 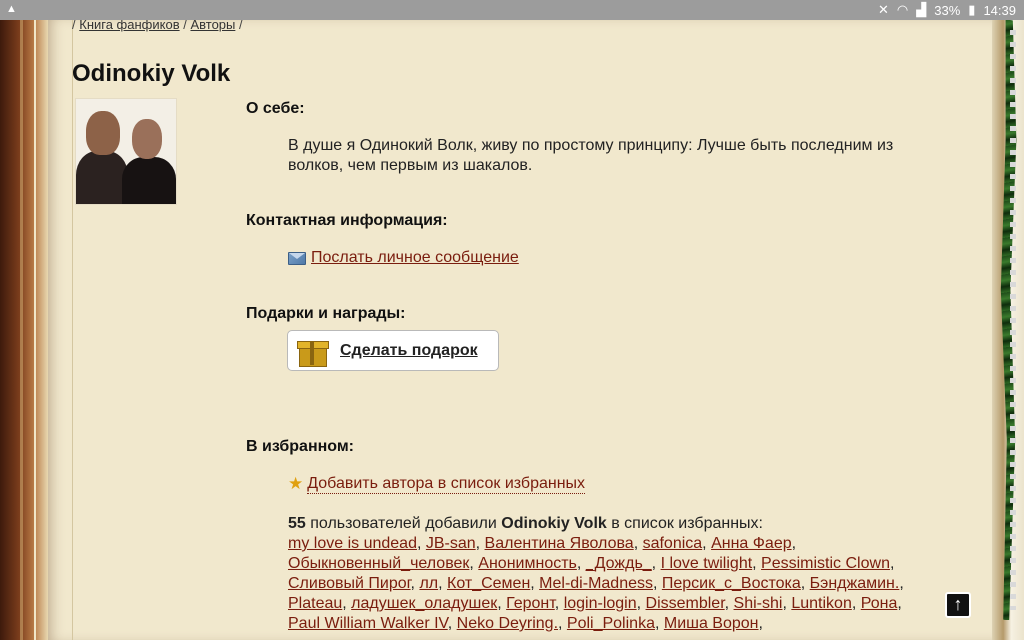 What do you see at coordinates (902, 9) in the screenshot?
I see `wifi-icon: ◠` at bounding box center [902, 9].